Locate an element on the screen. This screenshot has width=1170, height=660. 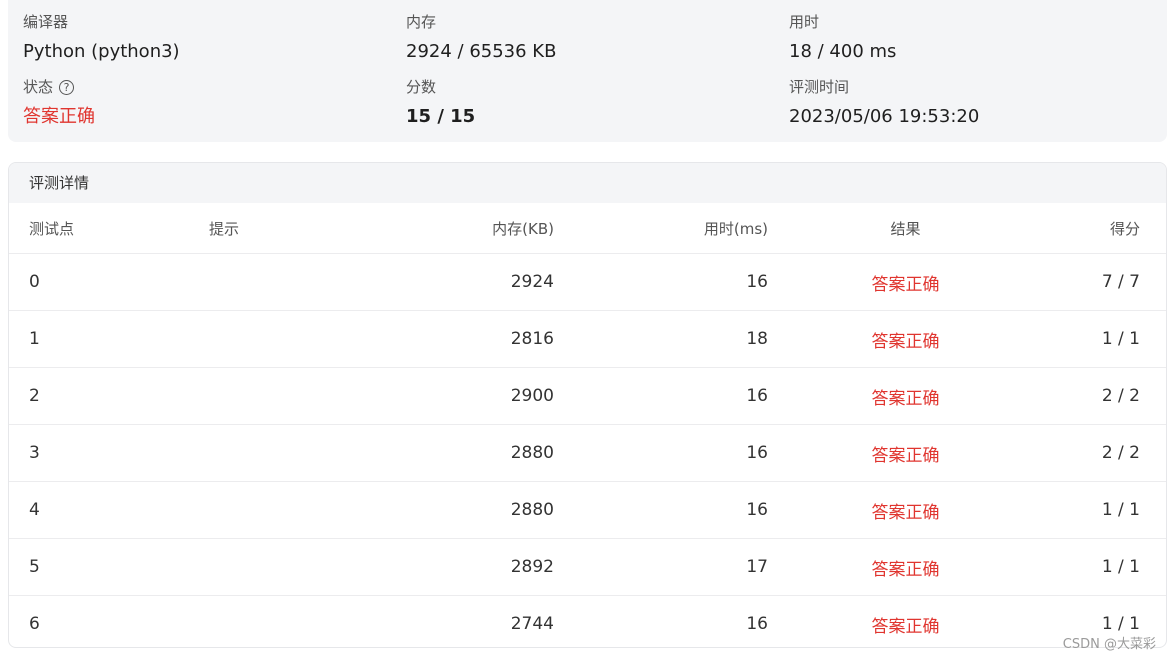
cell-point: 4 is located at coordinates (109, 510).